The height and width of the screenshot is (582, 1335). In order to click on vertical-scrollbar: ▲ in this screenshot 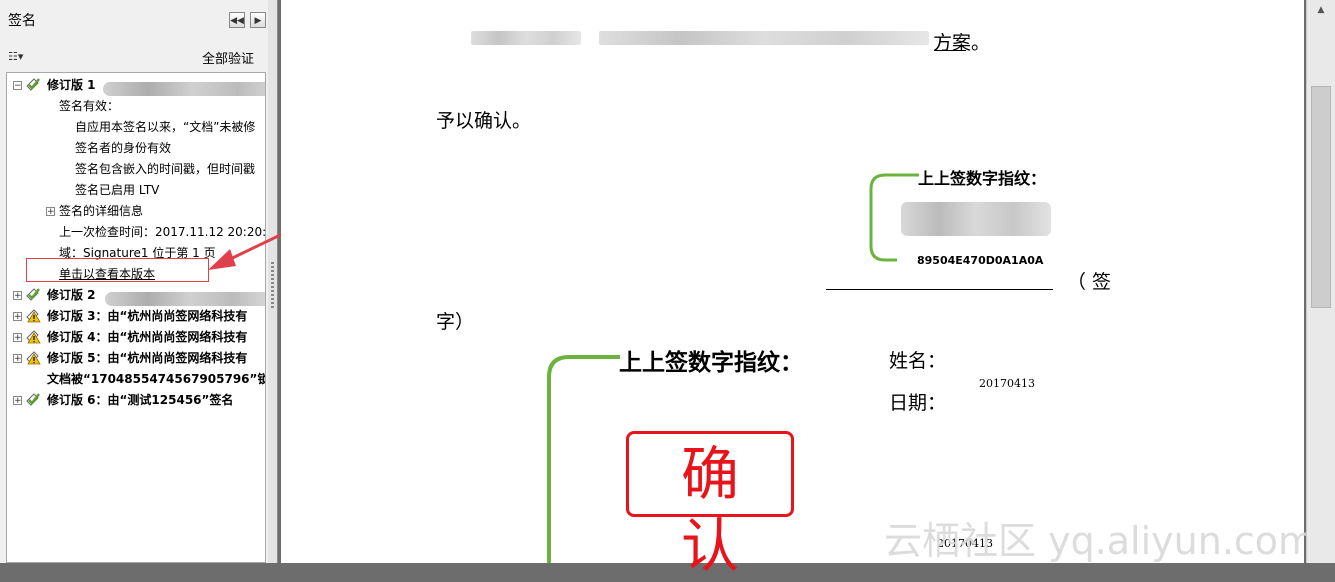, I will do `click(1320, 281)`.